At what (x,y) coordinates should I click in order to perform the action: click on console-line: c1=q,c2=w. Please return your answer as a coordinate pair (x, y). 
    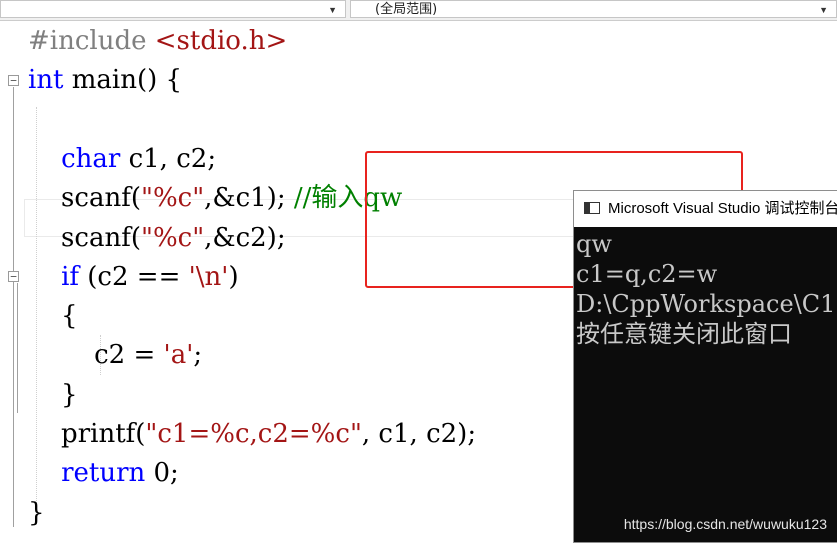
    Looking at the image, I should click on (647, 274).